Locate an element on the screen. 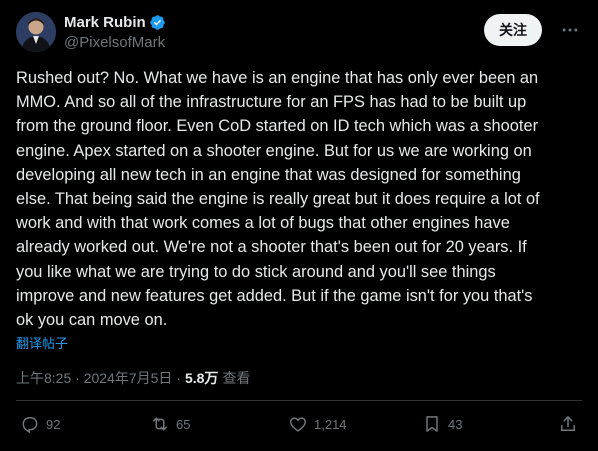 The image size is (598, 451). reply-button: 92 is located at coordinates (40, 424).